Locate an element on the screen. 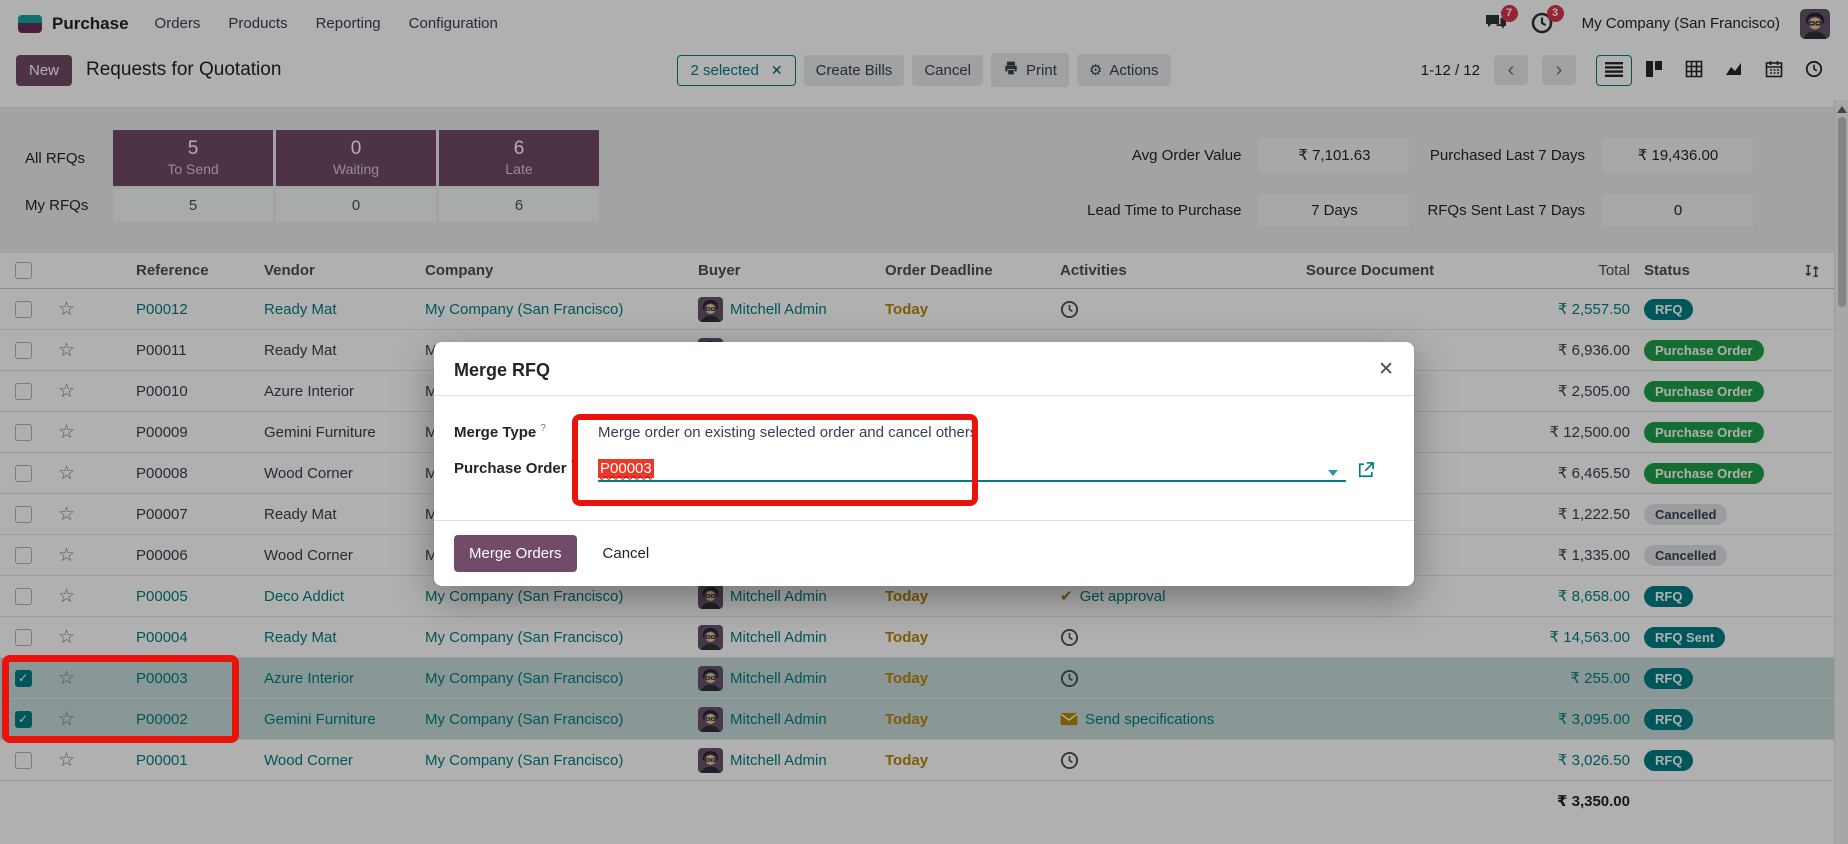  purchase-order-input: P00003 is located at coordinates (996, 468).